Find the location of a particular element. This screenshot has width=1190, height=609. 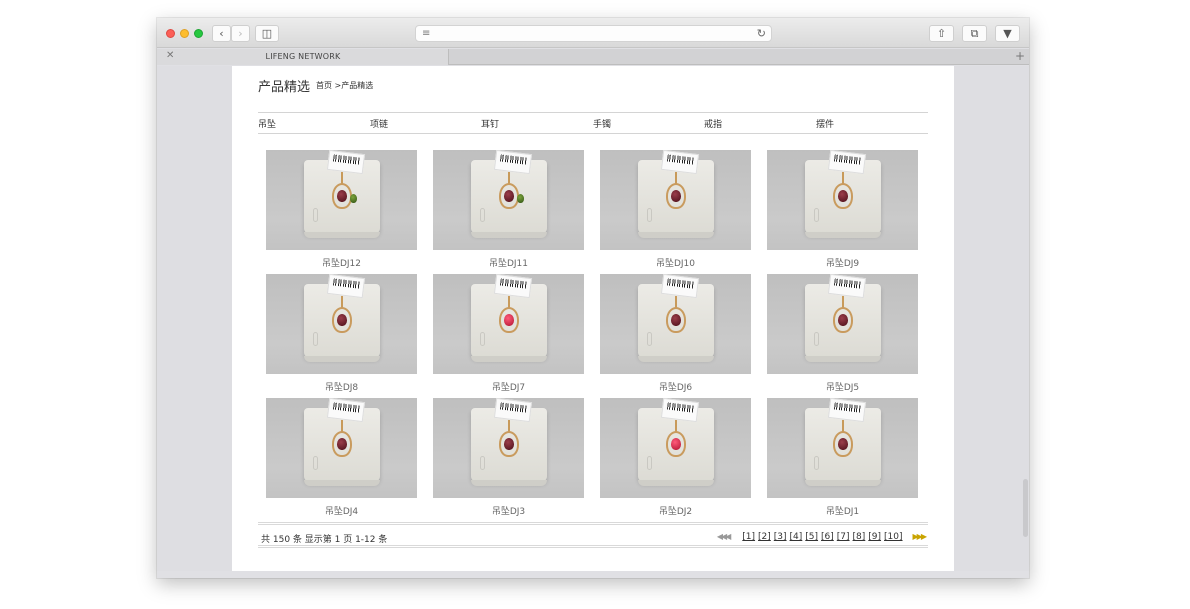

minimize-window-button is located at coordinates (184, 33).